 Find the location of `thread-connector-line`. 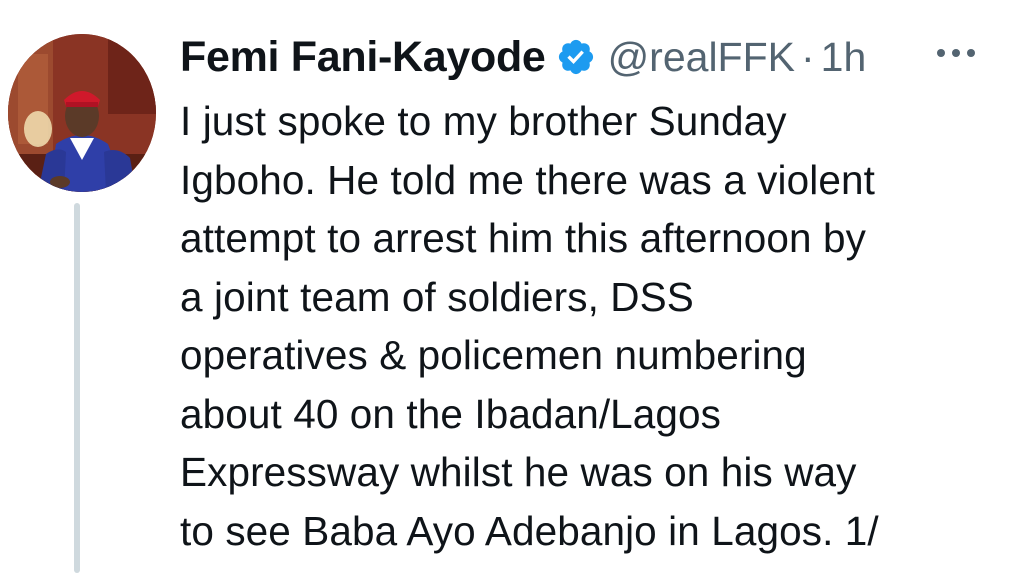

thread-connector-line is located at coordinates (77, 388).